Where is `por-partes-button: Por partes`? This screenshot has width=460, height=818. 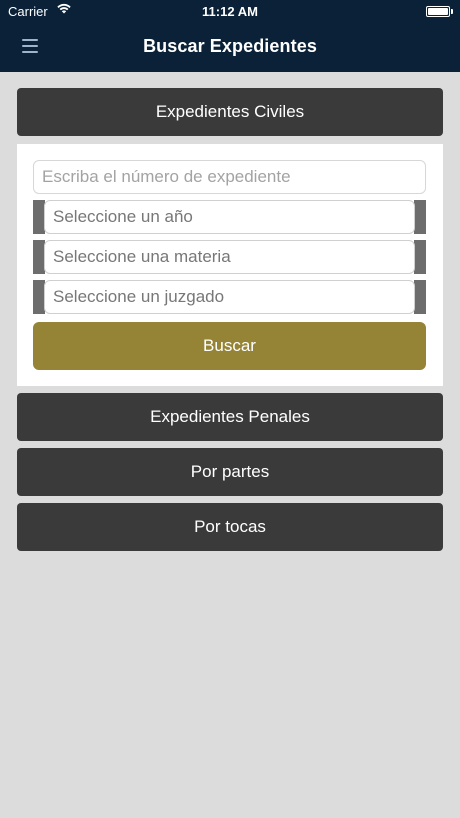
por-partes-button: Por partes is located at coordinates (230, 472).